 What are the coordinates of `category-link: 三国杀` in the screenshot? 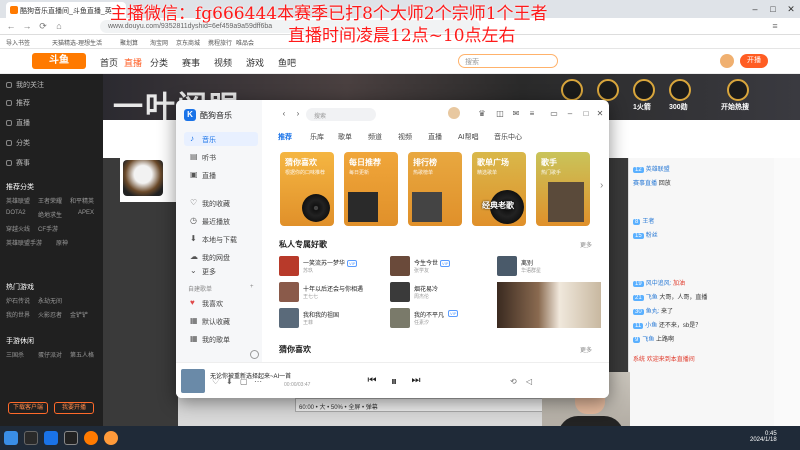 It's located at (15, 354).